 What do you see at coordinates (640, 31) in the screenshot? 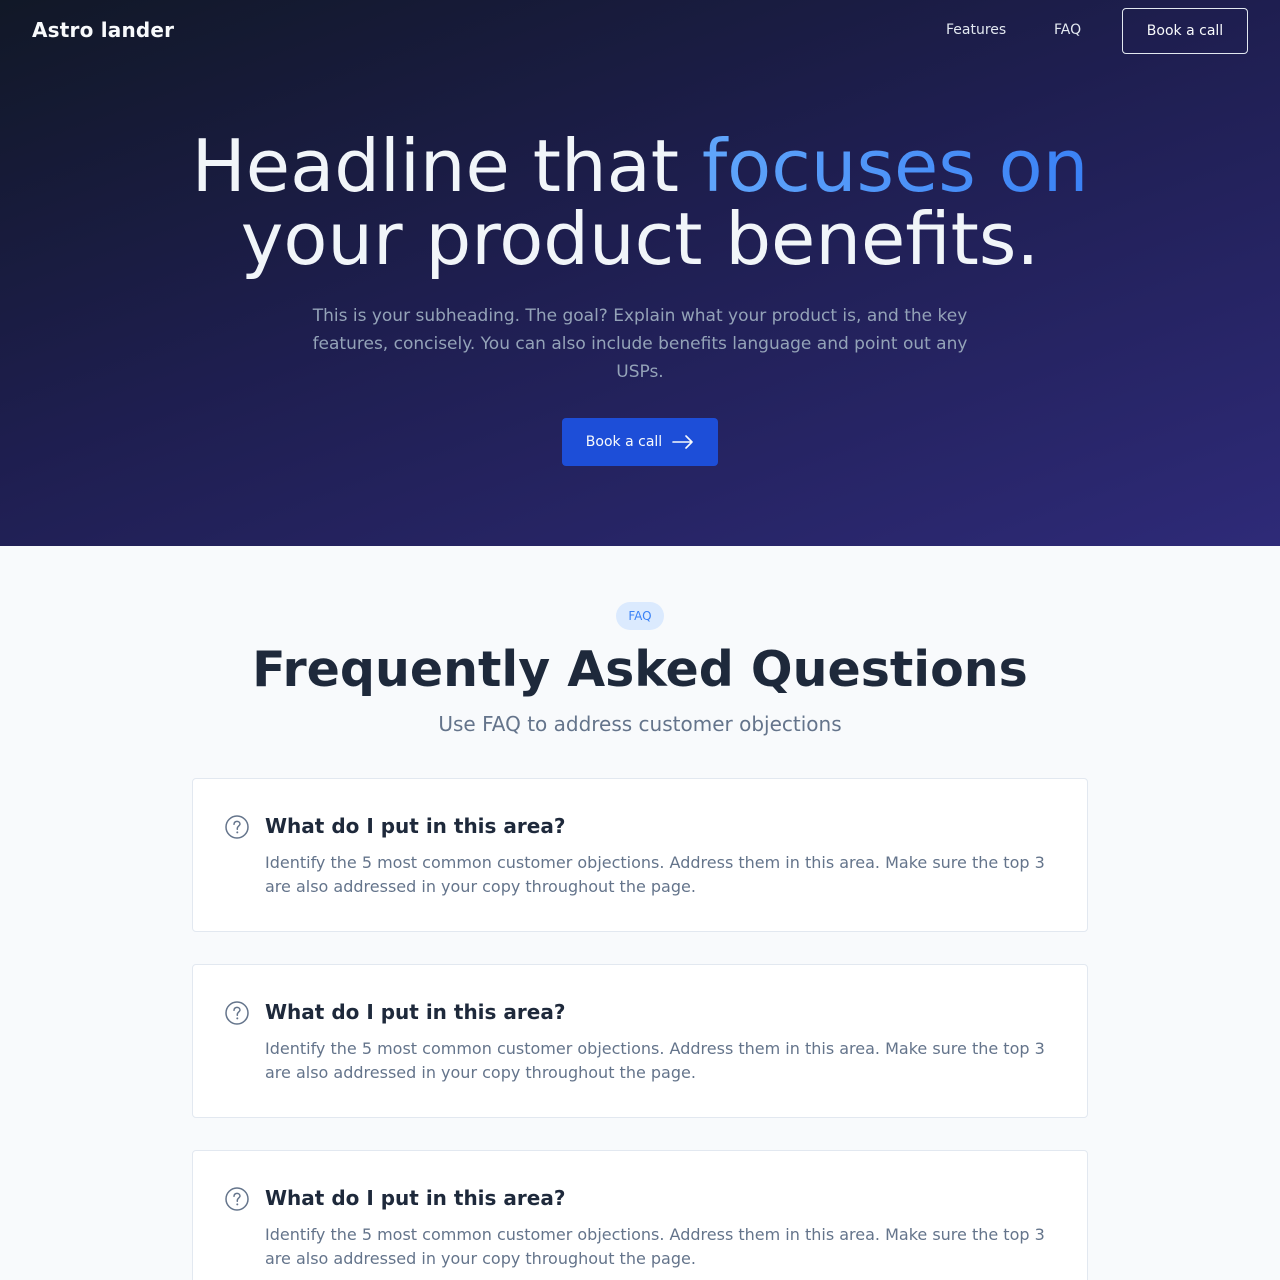
I see `top-navbar: Astro lander Features FAQ Book a call` at bounding box center [640, 31].